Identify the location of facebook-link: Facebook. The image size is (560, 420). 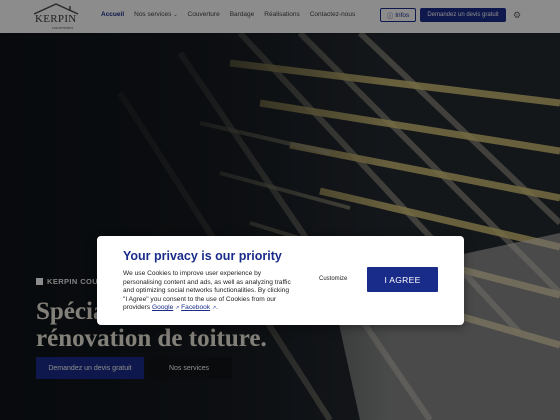
(195, 307).